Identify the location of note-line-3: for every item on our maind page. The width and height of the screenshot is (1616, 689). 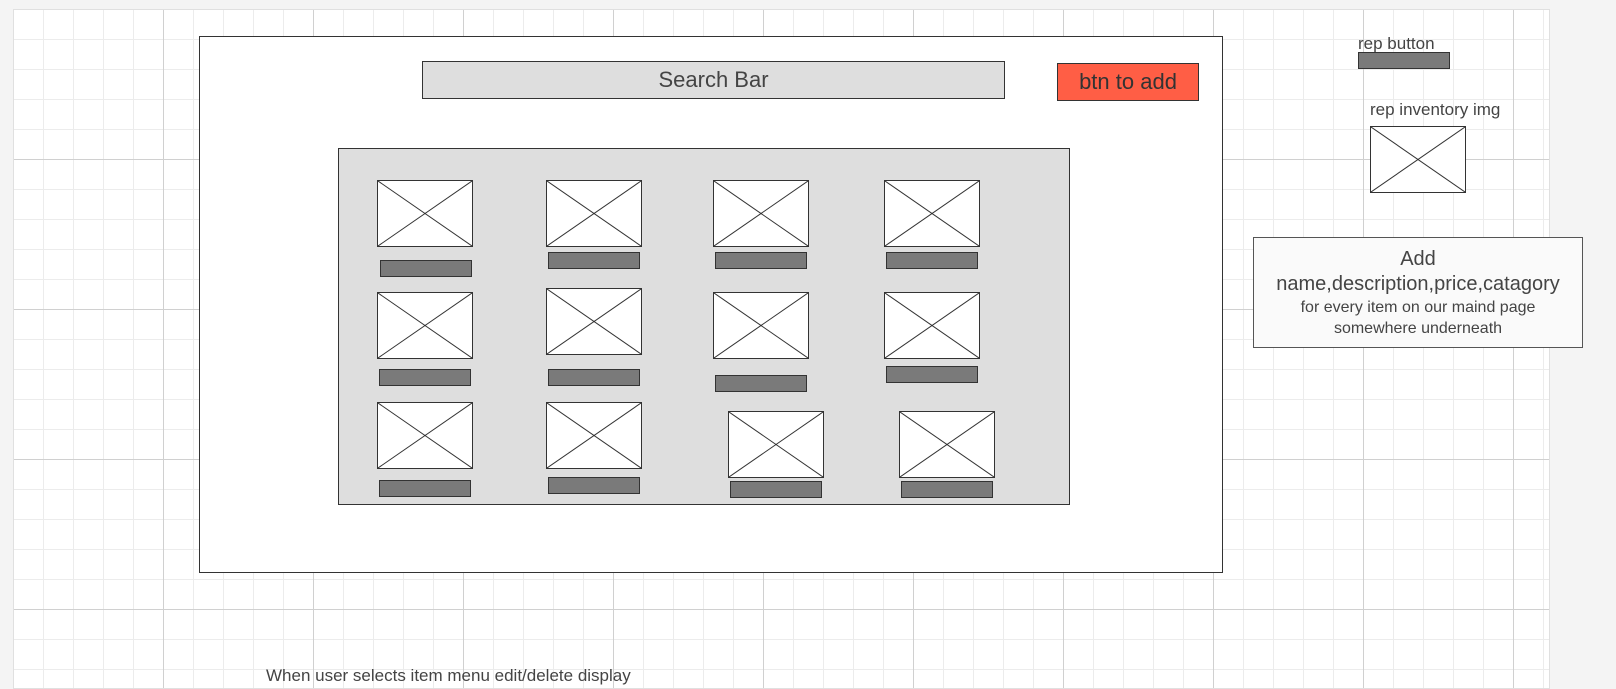
(1418, 307).